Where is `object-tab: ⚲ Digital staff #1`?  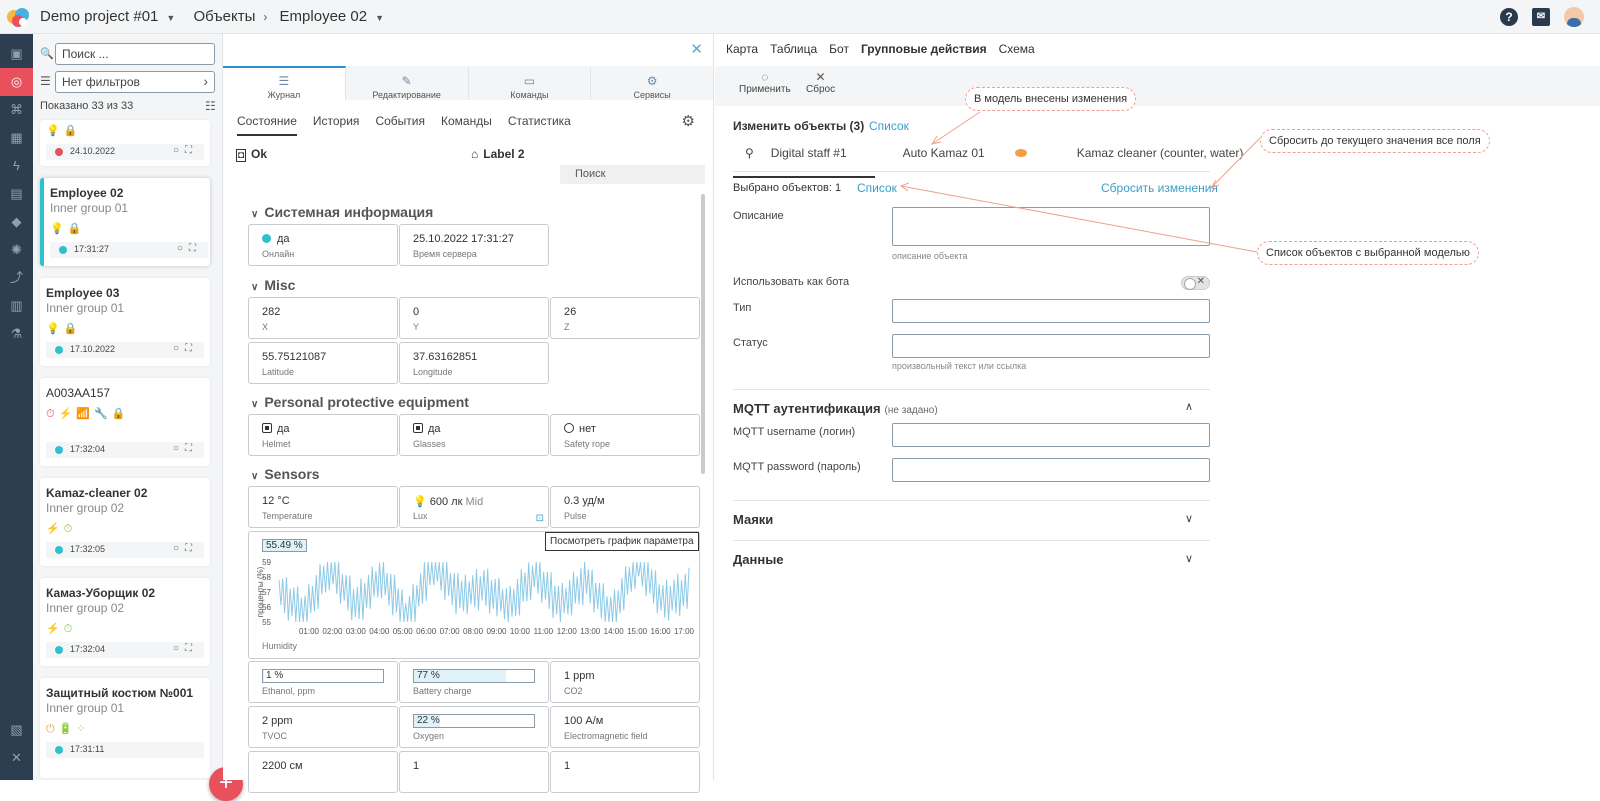
object-tab: ⚲ Digital staff #1 is located at coordinates (804, 162).